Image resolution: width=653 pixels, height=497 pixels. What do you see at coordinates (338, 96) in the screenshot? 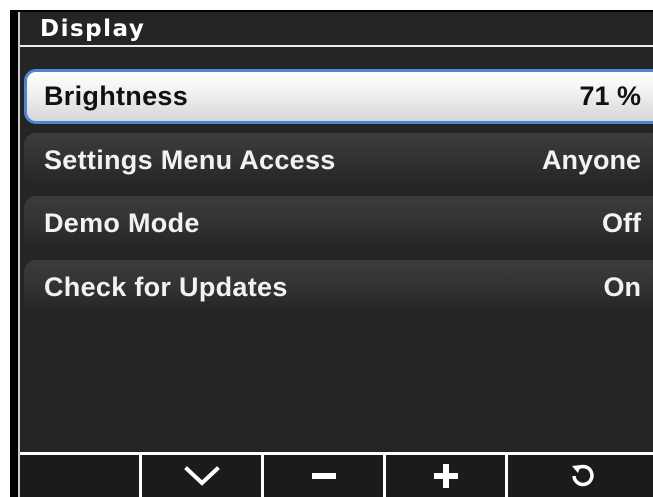
I see `menu-item-brightness: Brightness 71 %` at bounding box center [338, 96].